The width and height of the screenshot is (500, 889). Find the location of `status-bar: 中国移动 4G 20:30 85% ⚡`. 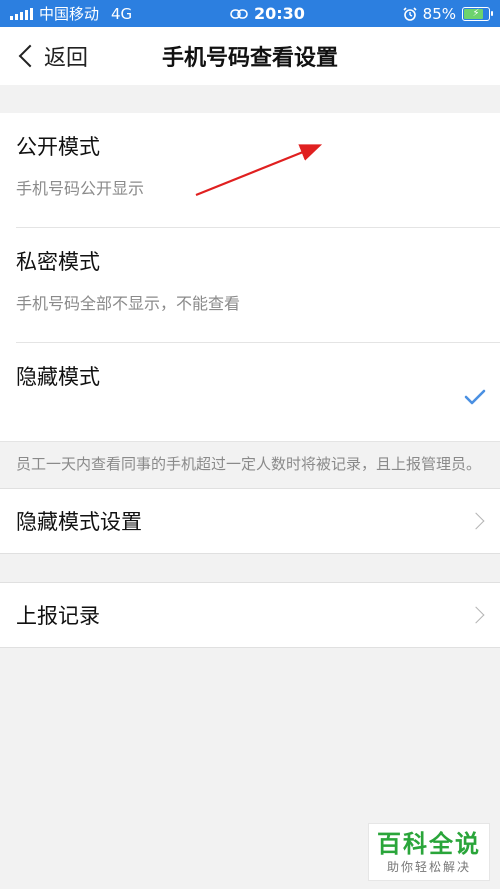

status-bar: 中国移动 4G 20:30 85% ⚡ is located at coordinates (250, 13).